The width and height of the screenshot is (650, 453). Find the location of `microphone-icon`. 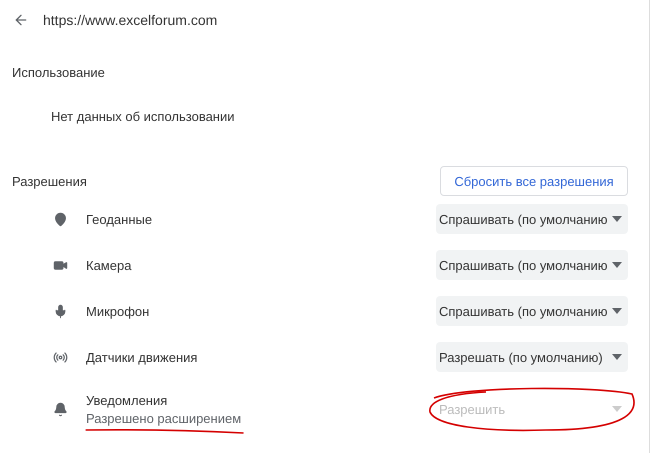

microphone-icon is located at coordinates (60, 311).